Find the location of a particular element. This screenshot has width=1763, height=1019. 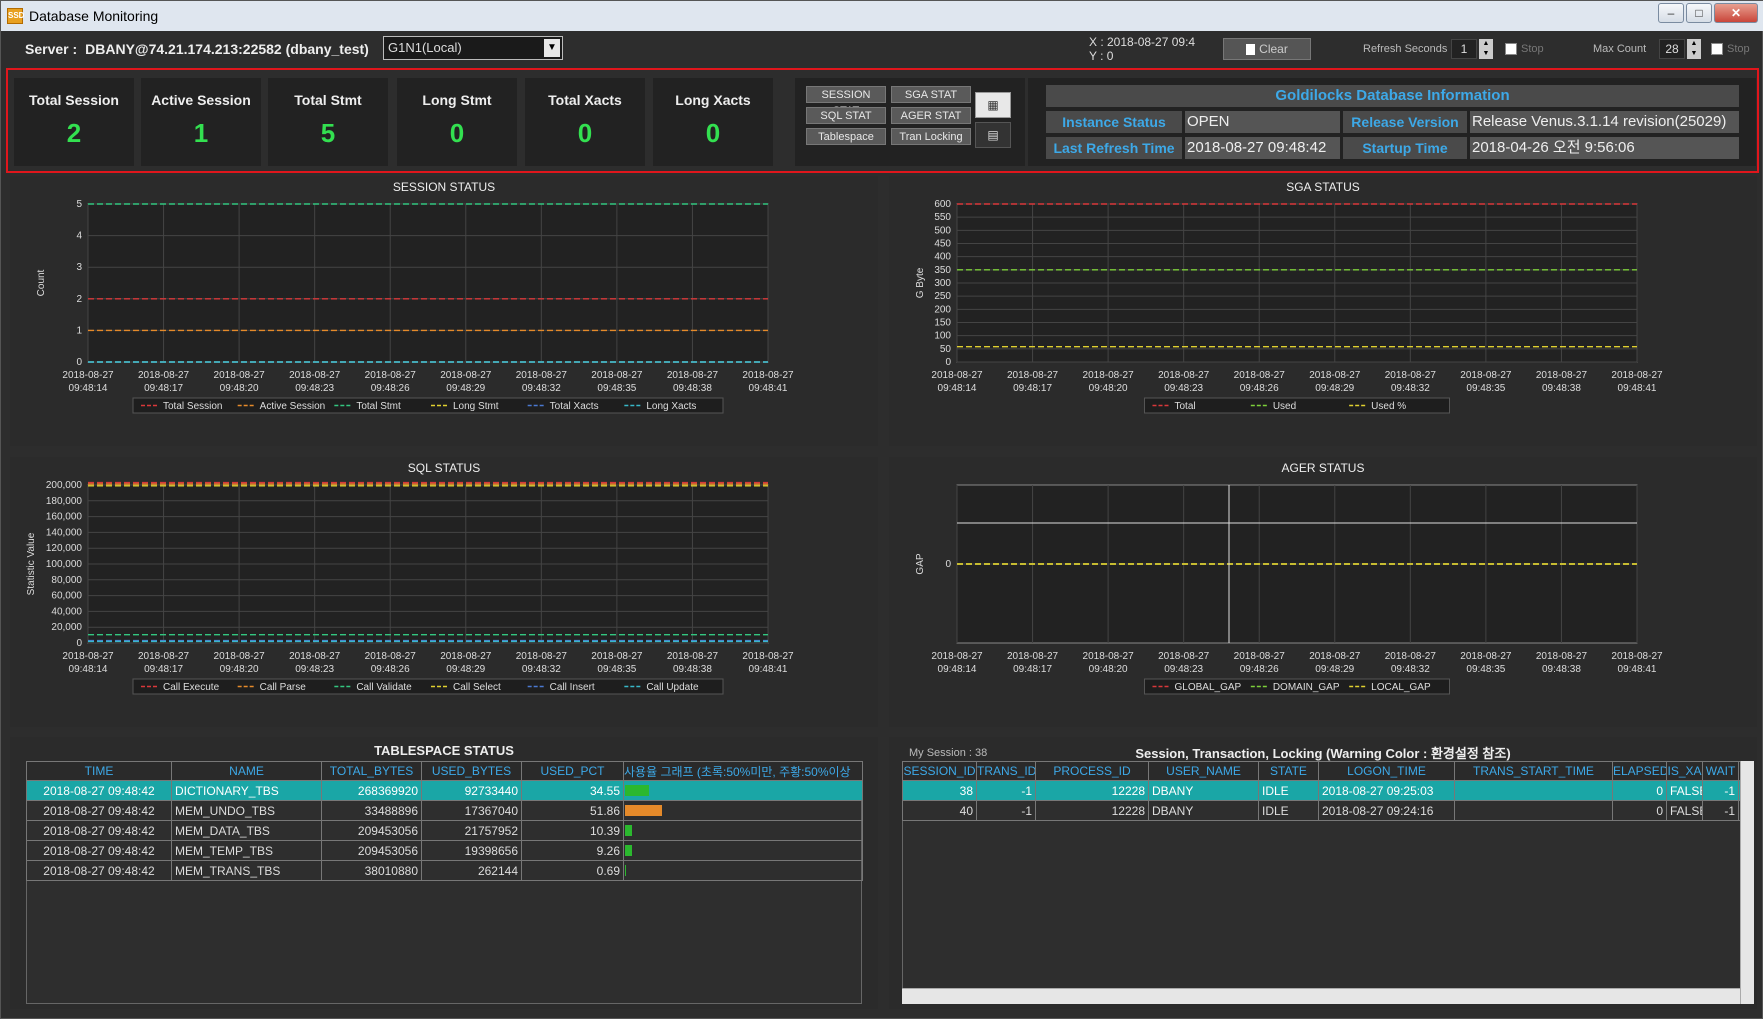

column-header: TRANS_START_TIME is located at coordinates (1533, 771).